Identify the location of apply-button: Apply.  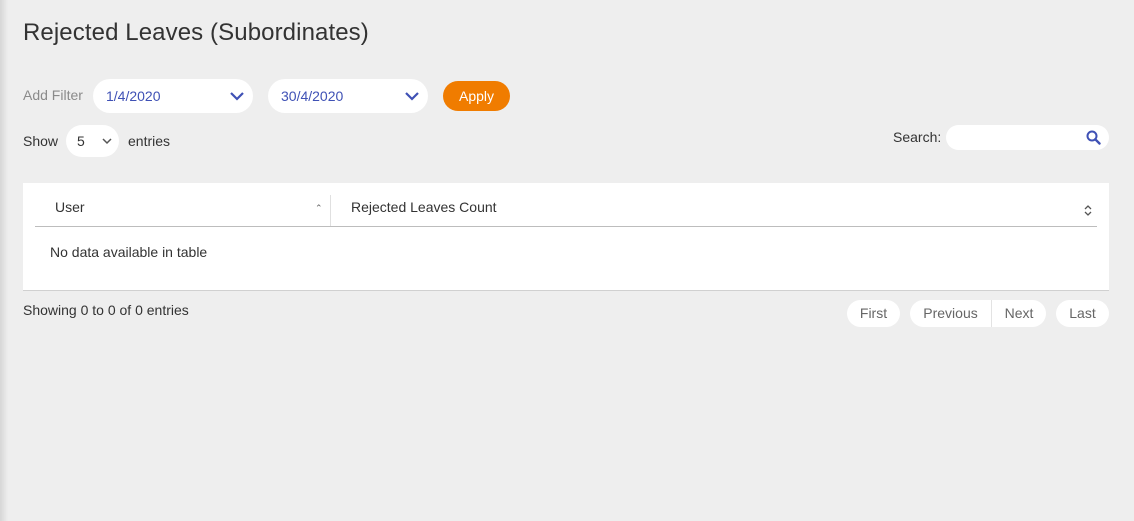
(476, 96).